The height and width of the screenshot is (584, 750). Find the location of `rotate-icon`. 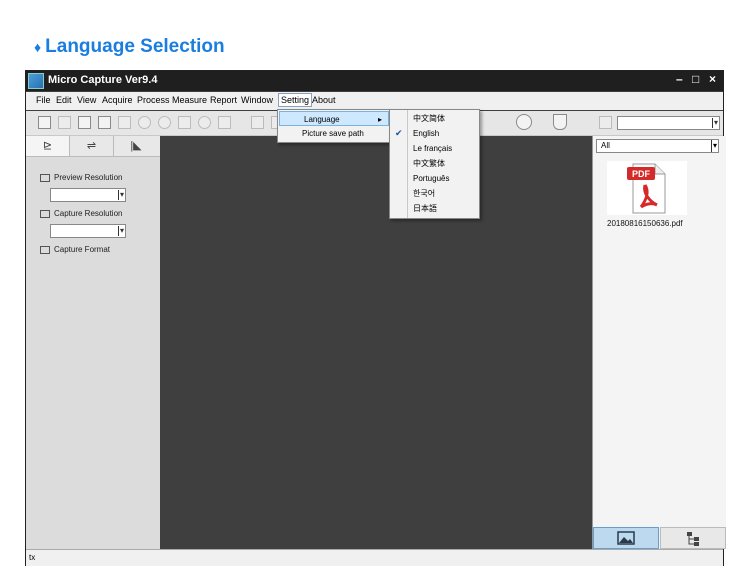

rotate-icon is located at coordinates (524, 122).